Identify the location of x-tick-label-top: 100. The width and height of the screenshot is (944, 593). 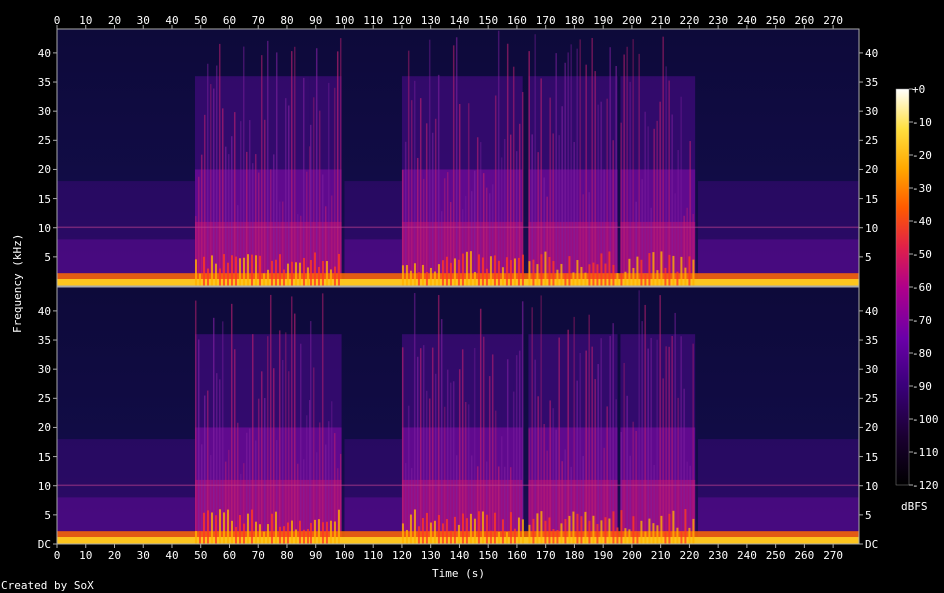
(344, 20).